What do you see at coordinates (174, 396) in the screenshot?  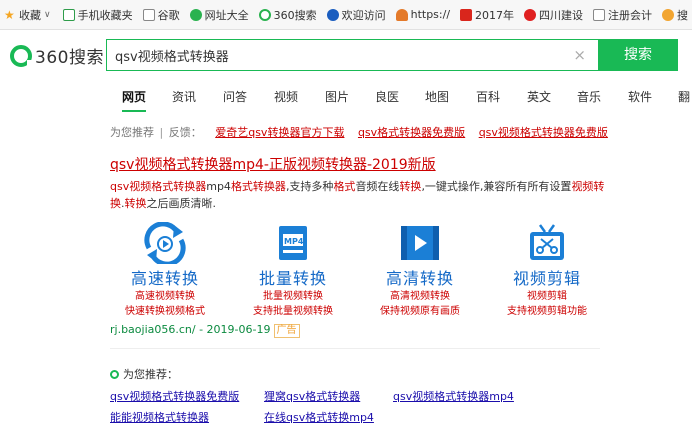 I see `related-link: qsv视频格式转换器免费版` at bounding box center [174, 396].